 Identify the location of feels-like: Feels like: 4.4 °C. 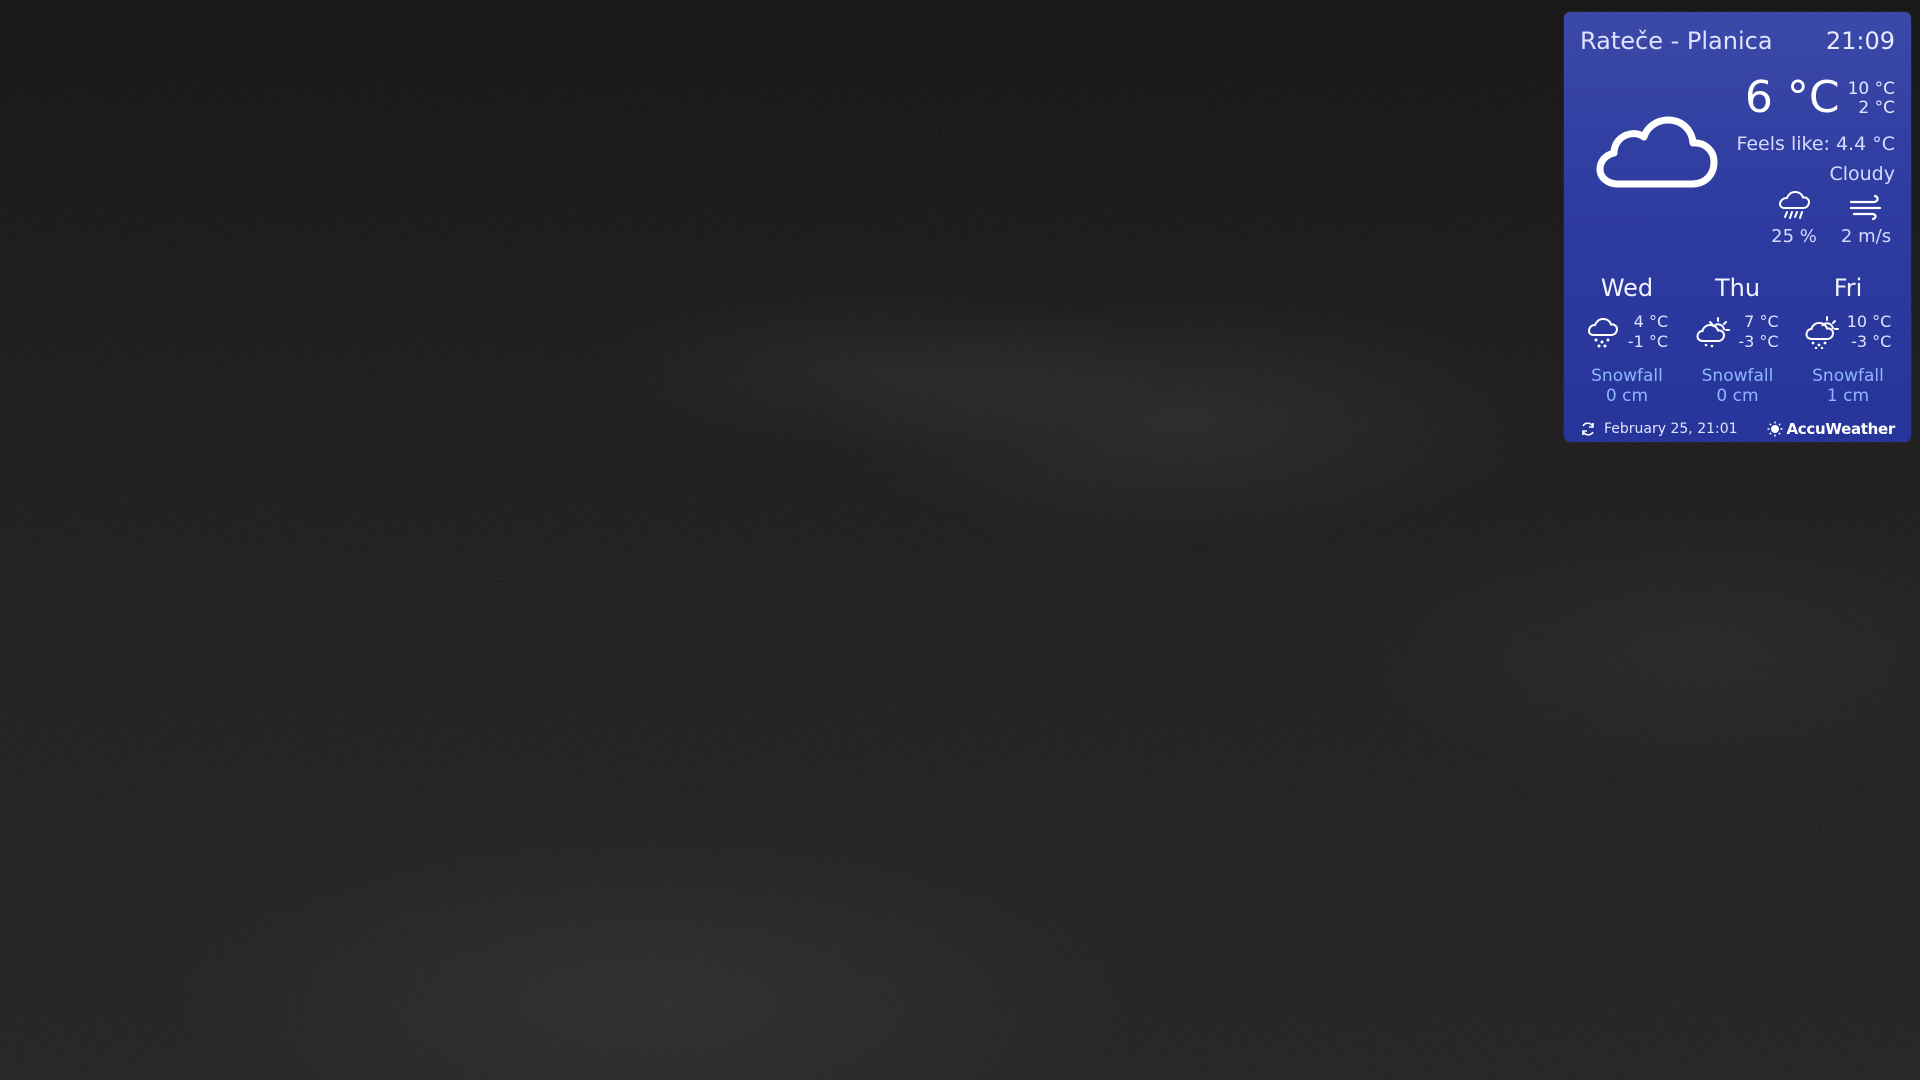
(1815, 144).